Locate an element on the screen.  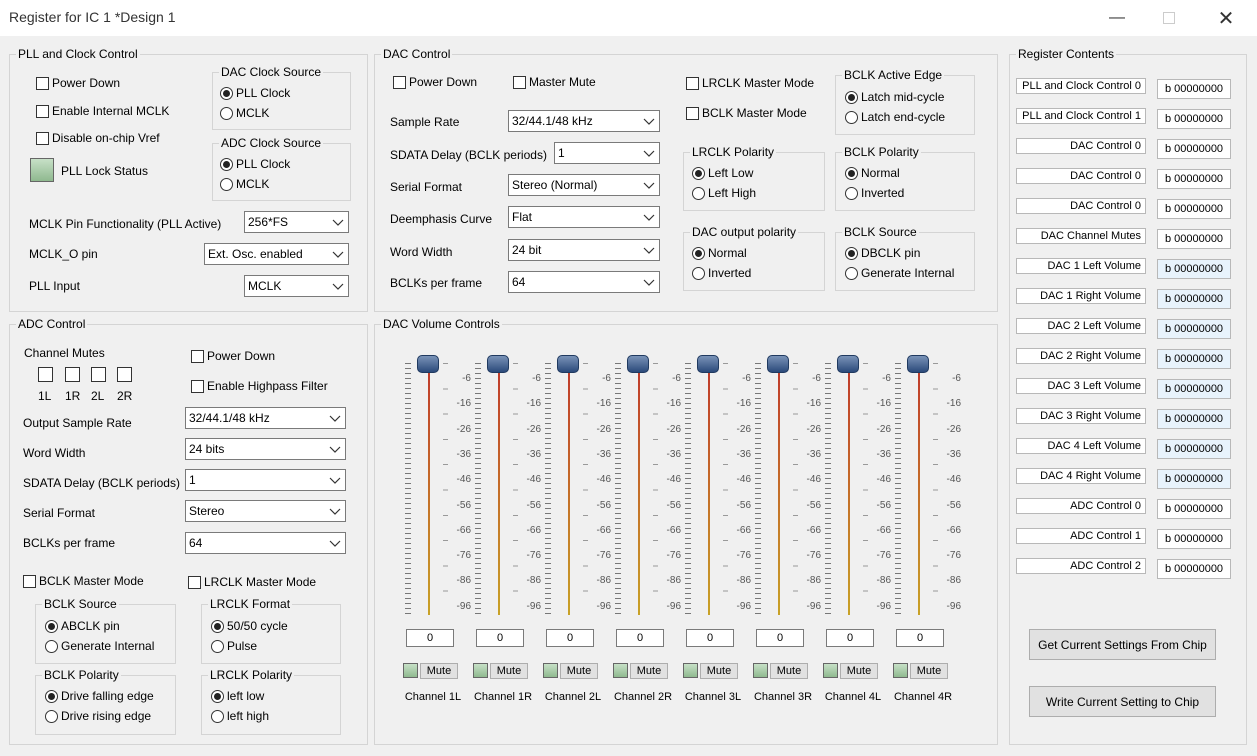
adc-left-high-radio: left high is located at coordinates (240, 716).